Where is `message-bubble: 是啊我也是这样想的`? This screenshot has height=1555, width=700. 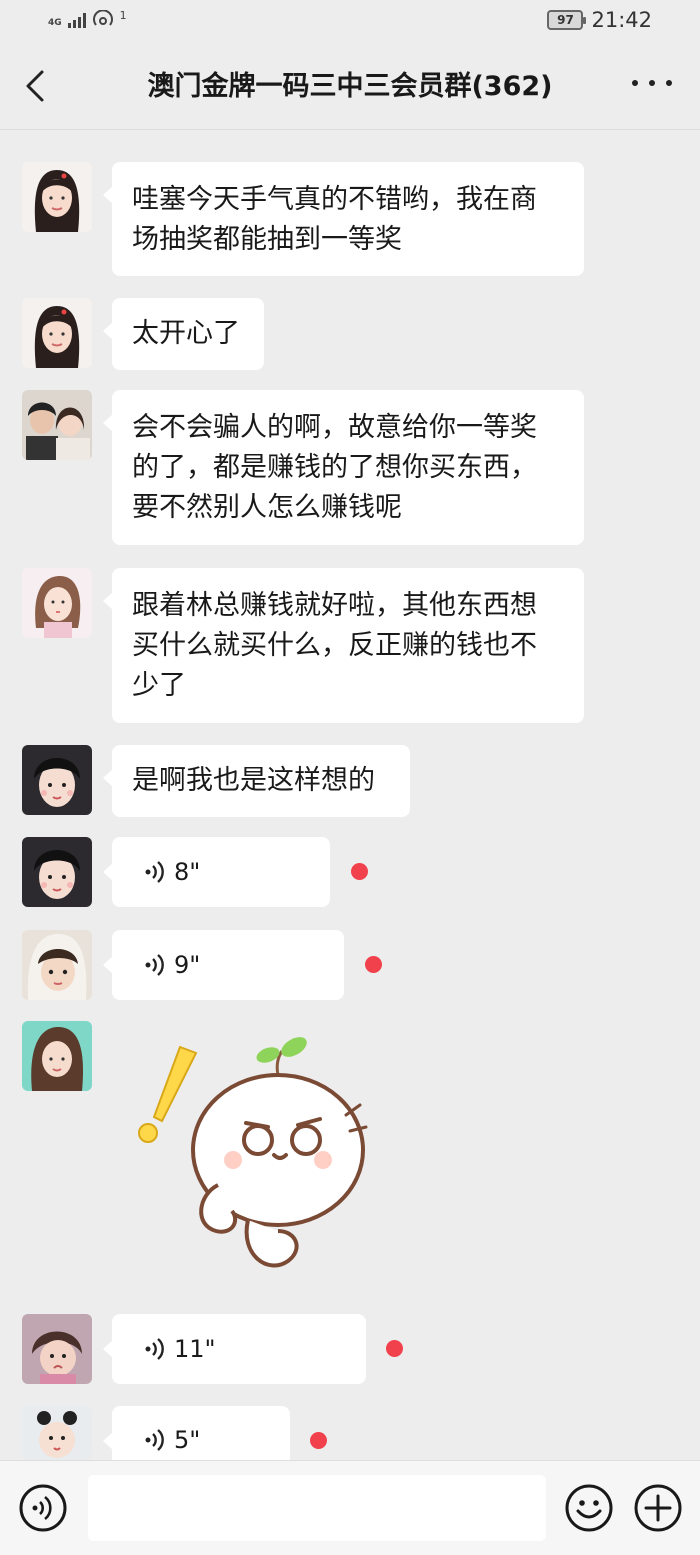 message-bubble: 是啊我也是这样想的 is located at coordinates (256, 781).